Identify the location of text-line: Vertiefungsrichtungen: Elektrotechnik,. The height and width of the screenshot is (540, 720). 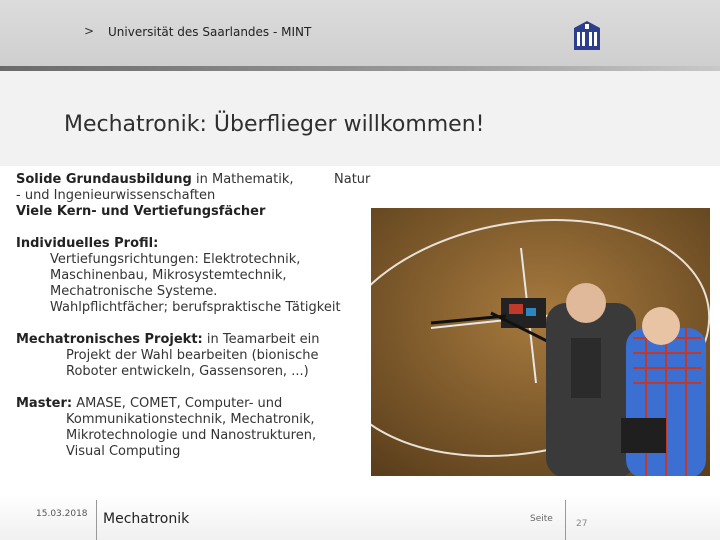
(175, 259).